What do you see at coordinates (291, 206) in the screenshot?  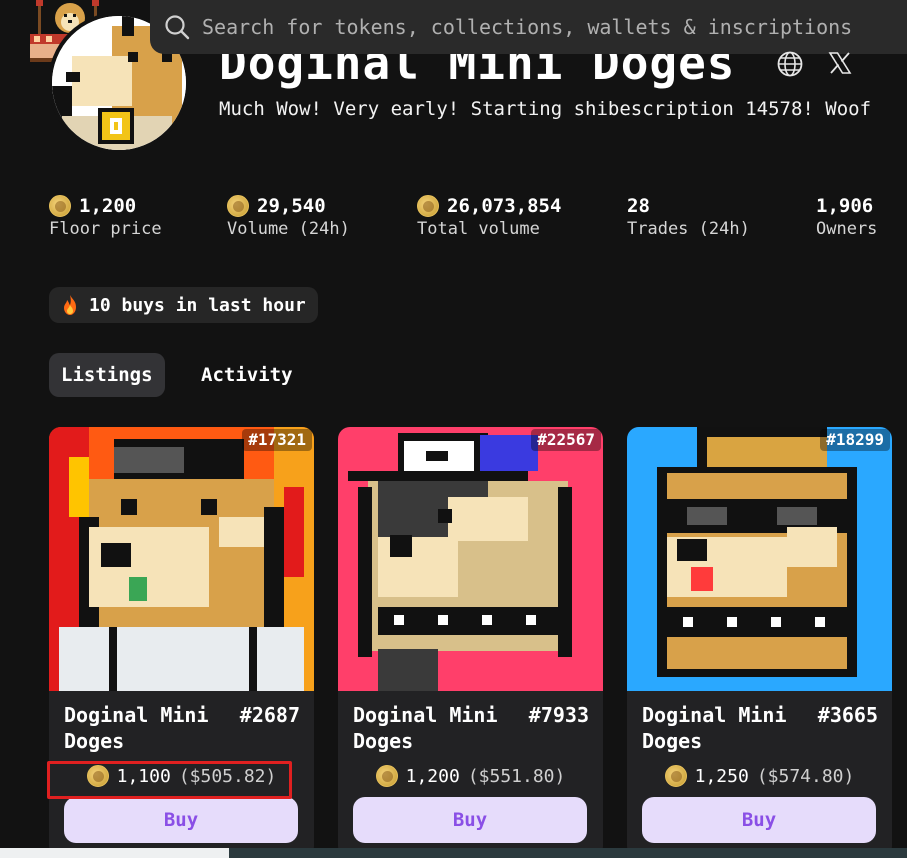 I see `stat-value: 29,540` at bounding box center [291, 206].